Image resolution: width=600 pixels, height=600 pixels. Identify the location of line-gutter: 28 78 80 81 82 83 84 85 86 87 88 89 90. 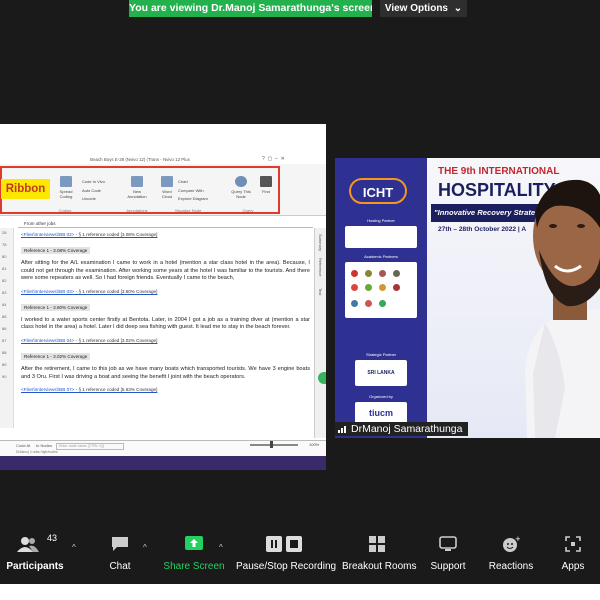
(7, 328).